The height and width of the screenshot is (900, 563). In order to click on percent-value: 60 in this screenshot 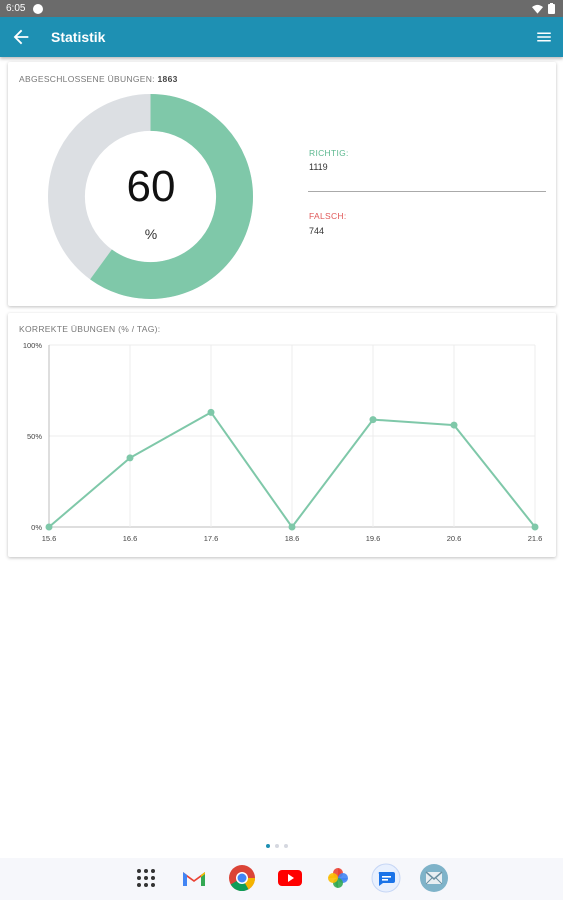, I will do `click(151, 186)`.